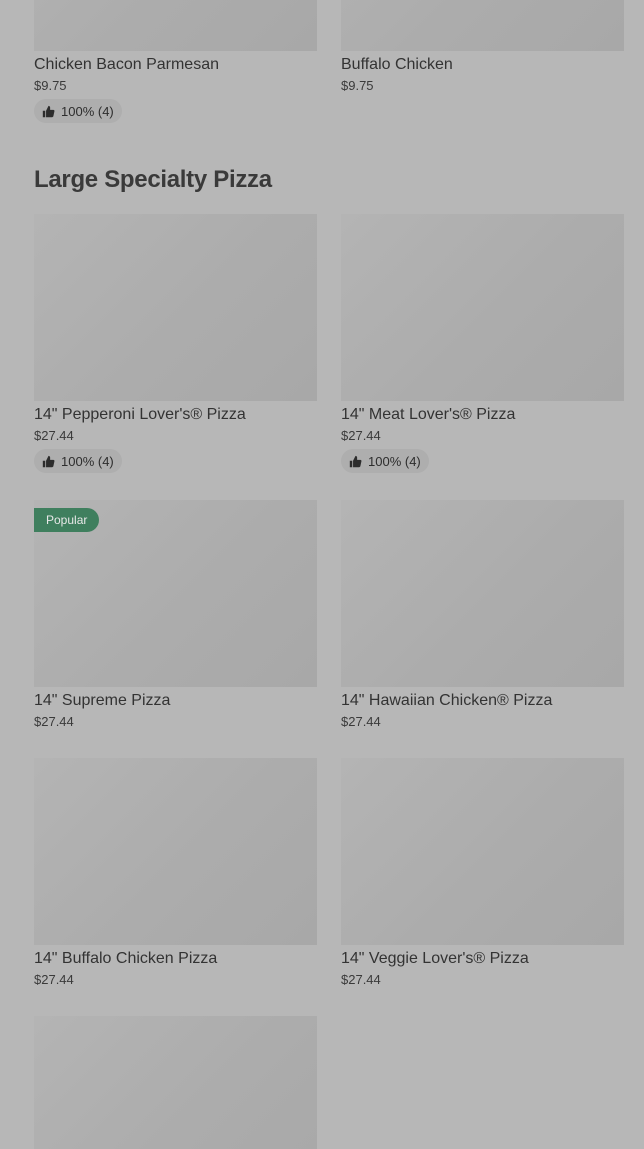 The image size is (644, 1149). I want to click on menu-item-card: 14" Meat Lover's® Pizza $27.44 100% (4), so click(482, 343).